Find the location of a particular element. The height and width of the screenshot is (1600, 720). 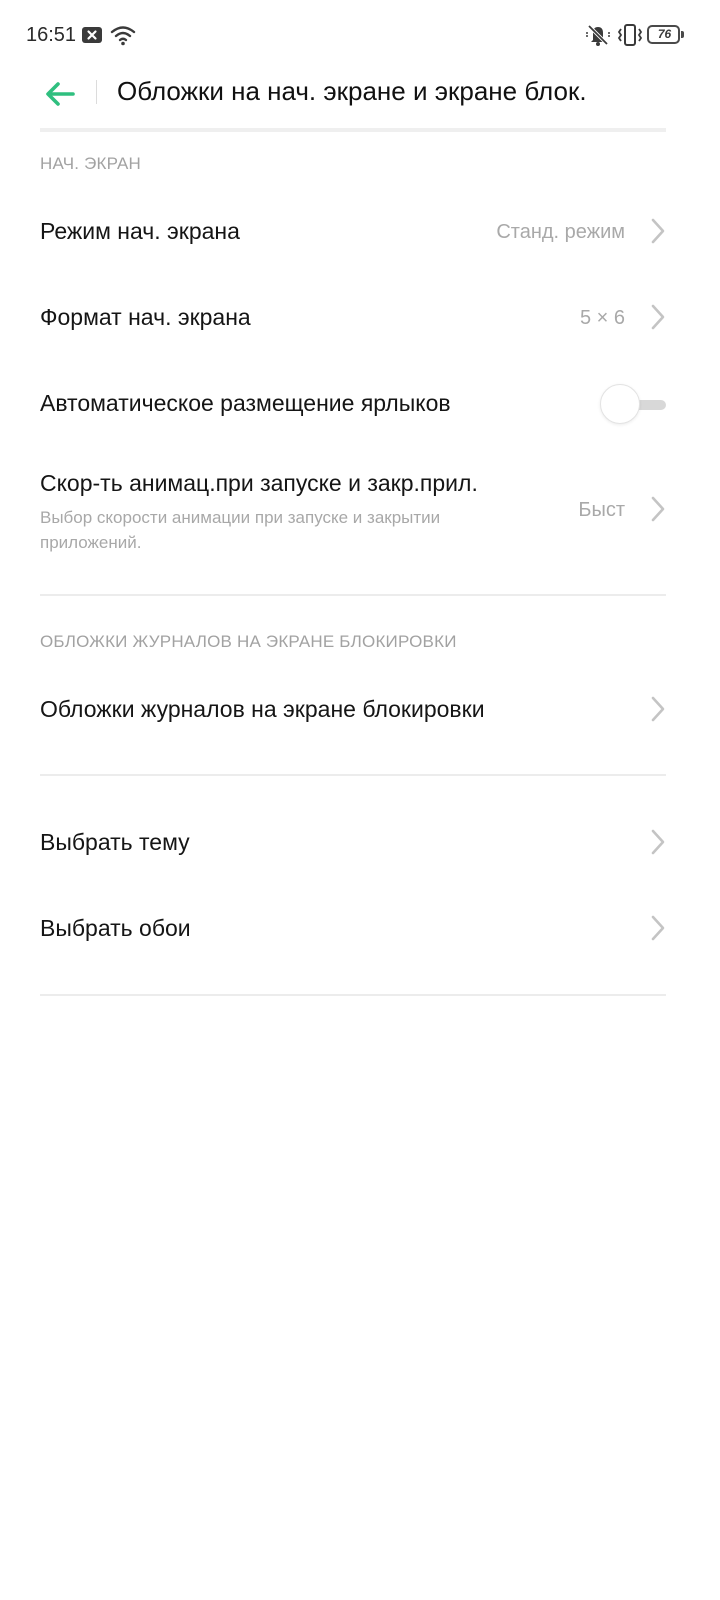

choose-theme-title: Выбрать тему is located at coordinates (115, 842).